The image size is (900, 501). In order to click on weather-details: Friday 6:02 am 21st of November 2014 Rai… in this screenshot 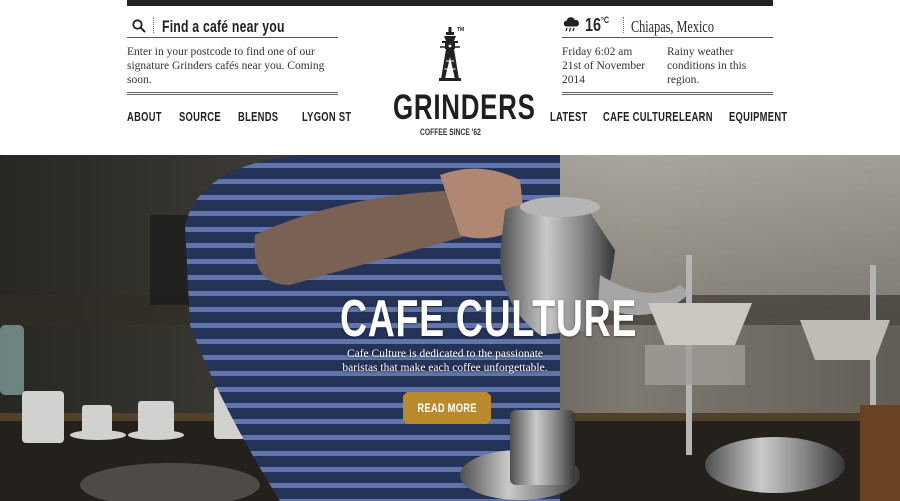, I will do `click(667, 66)`.